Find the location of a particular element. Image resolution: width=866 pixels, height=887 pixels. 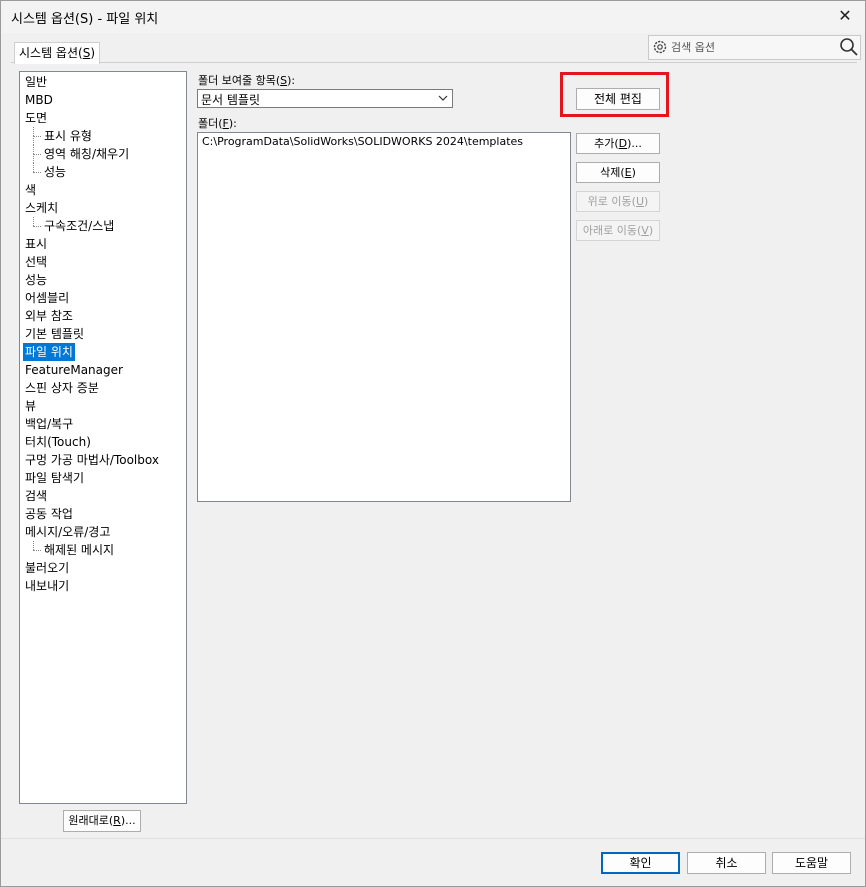

window-title: 시스템 옵션(S) - 파일 위치 is located at coordinates (85, 19).